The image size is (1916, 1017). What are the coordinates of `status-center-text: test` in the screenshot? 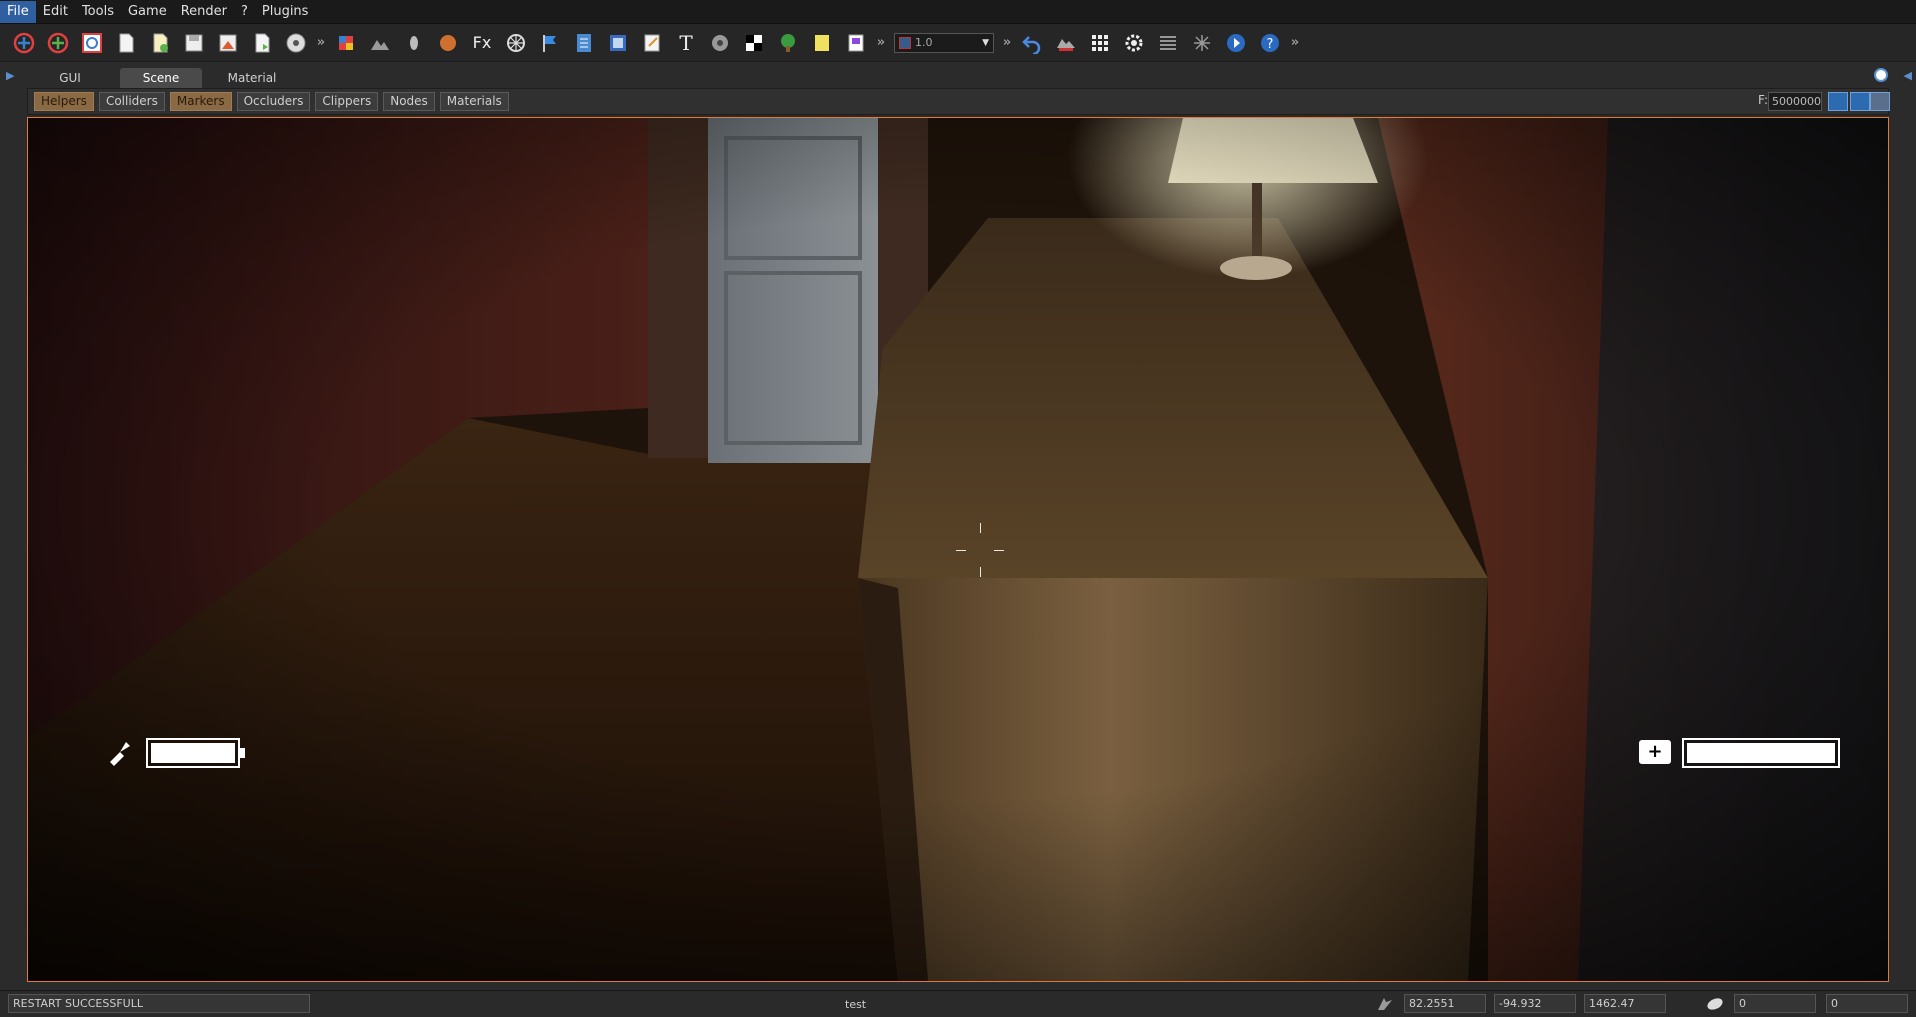 It's located at (855, 1004).